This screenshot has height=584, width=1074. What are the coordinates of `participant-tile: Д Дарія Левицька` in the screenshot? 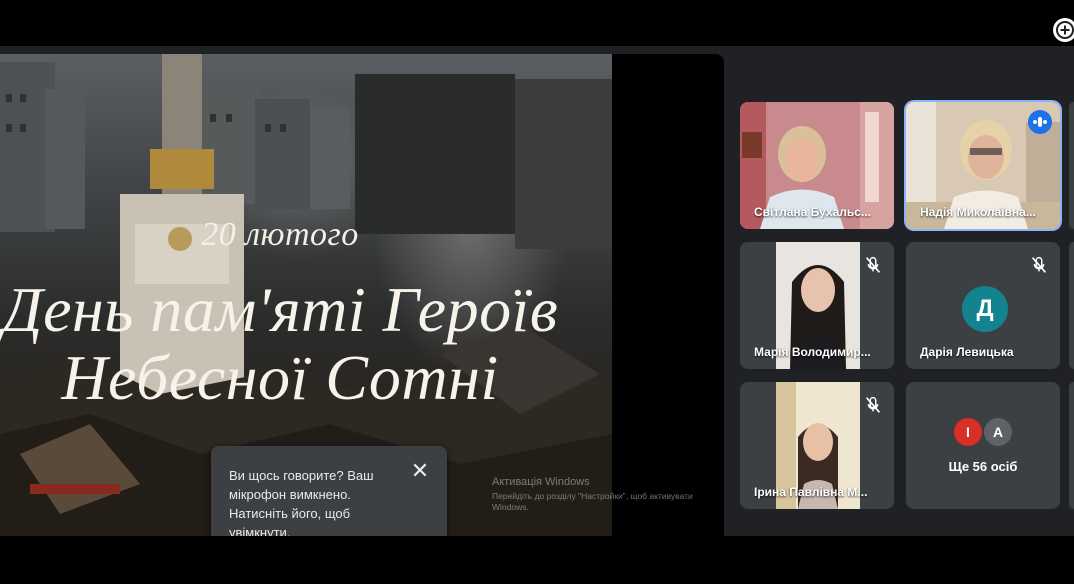 It's located at (983, 305).